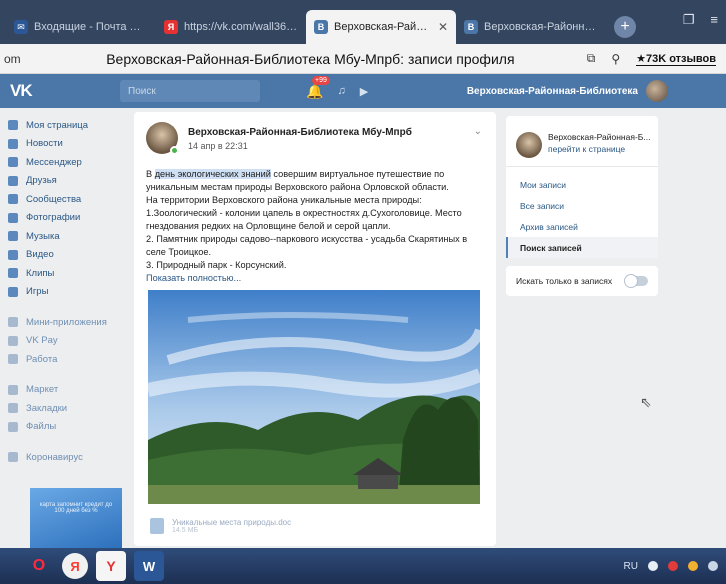 This screenshot has width=726, height=584. Describe the element at coordinates (37, 292) in the screenshot. I see `nav-label: Игры` at that location.